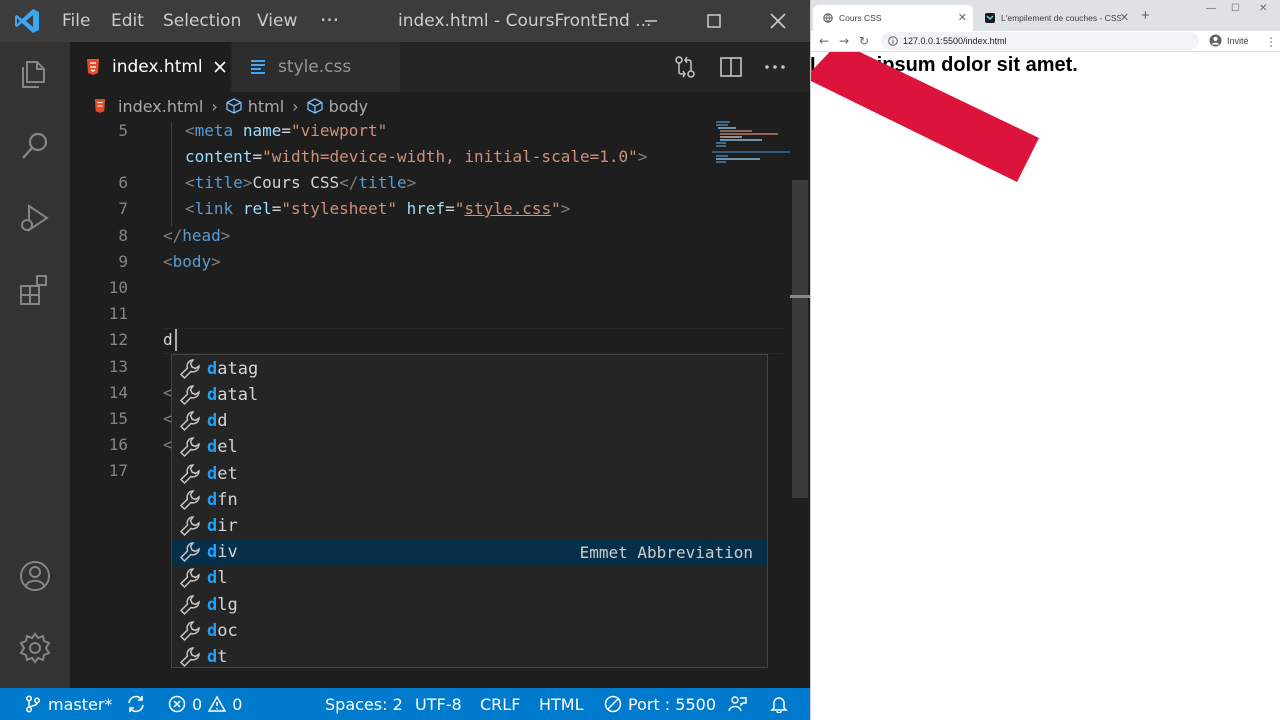 The image size is (1280, 720). I want to click on suggestion-item: d atag, so click(469, 369).